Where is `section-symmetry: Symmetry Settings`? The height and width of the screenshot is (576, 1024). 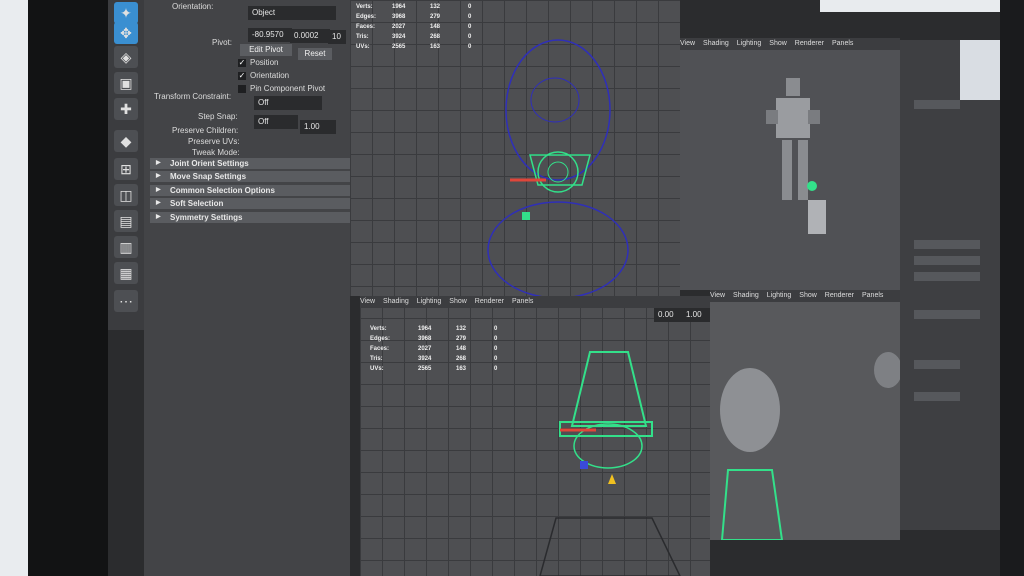
section-symmetry: Symmetry Settings is located at coordinates (258, 217).